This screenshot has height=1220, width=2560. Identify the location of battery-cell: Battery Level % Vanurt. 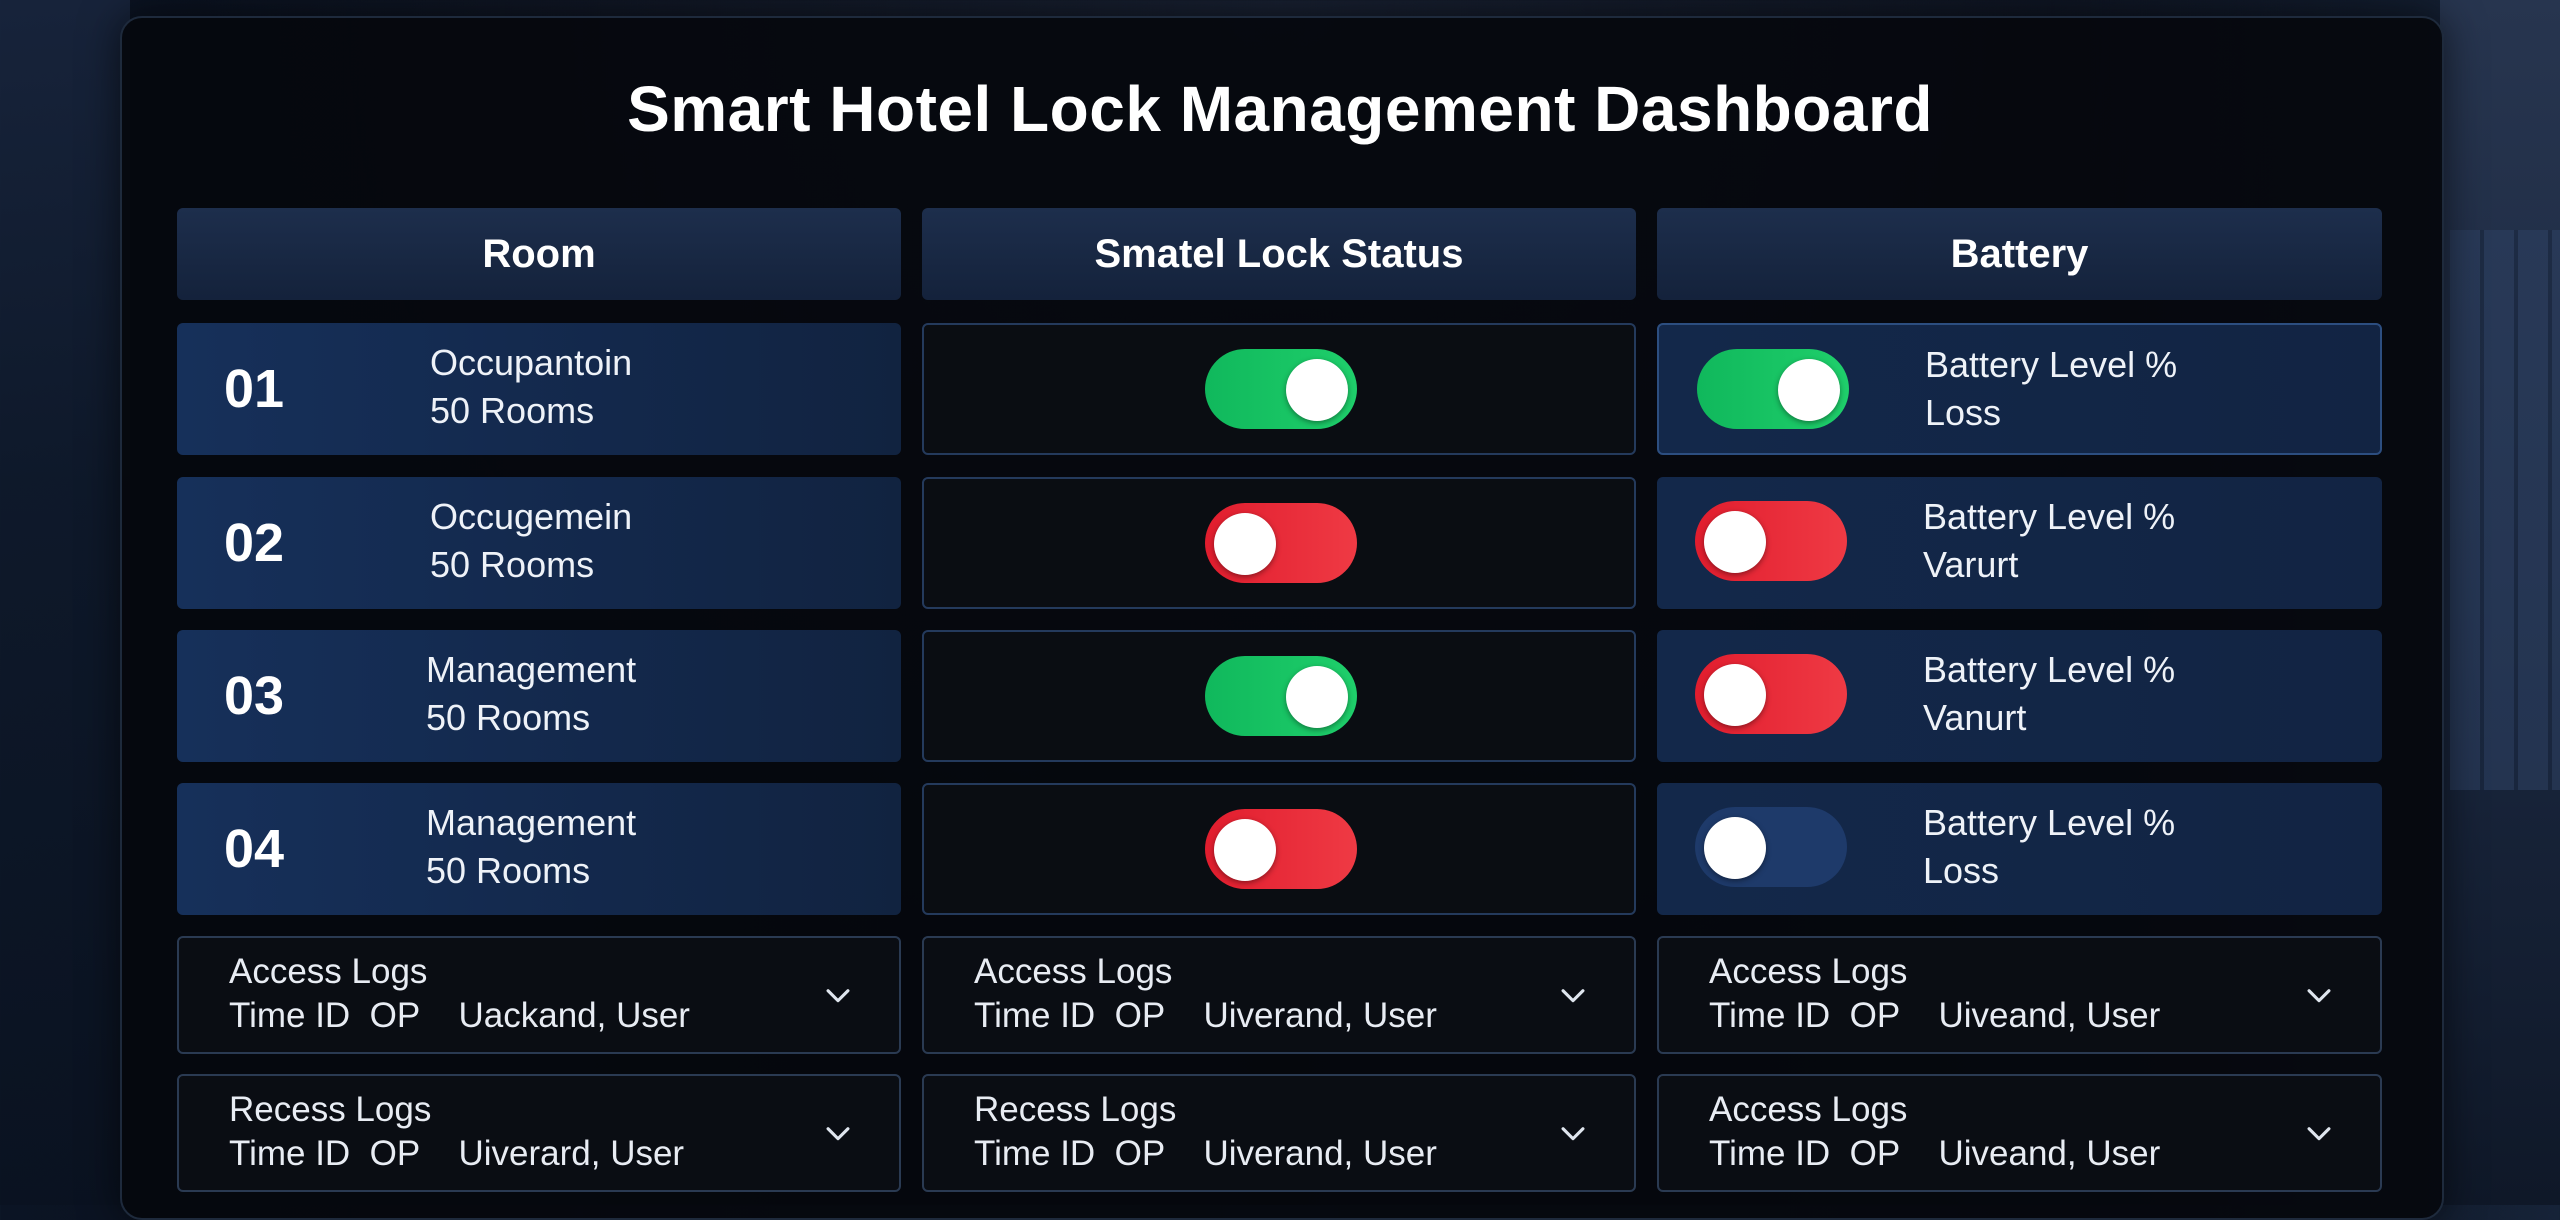
(2019, 696).